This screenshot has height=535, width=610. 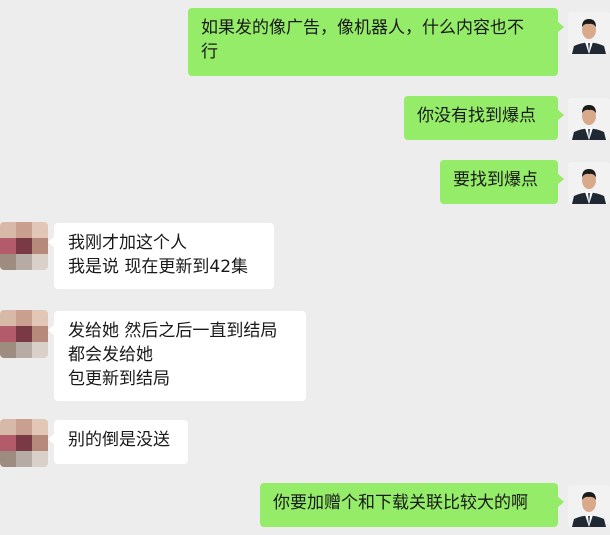 I want to click on message-bubble-outgoing: 你要加赠个和下载关联比较大的啊, so click(x=412, y=505).